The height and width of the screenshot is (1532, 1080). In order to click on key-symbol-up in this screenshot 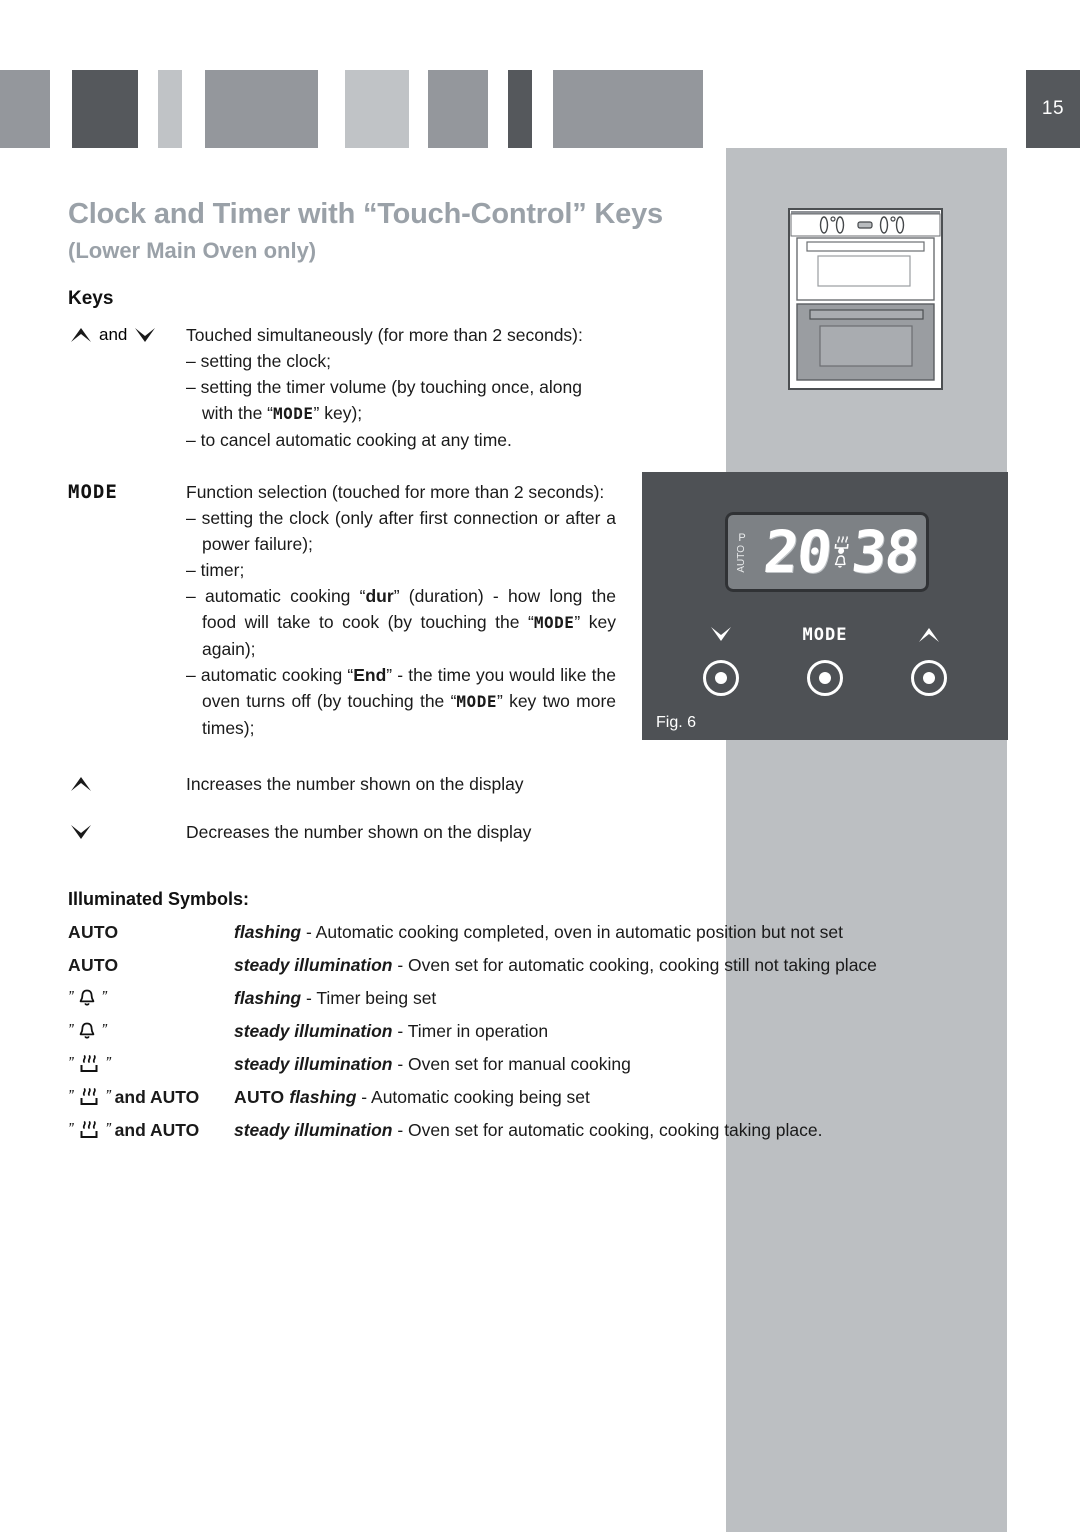, I will do `click(127, 784)`.